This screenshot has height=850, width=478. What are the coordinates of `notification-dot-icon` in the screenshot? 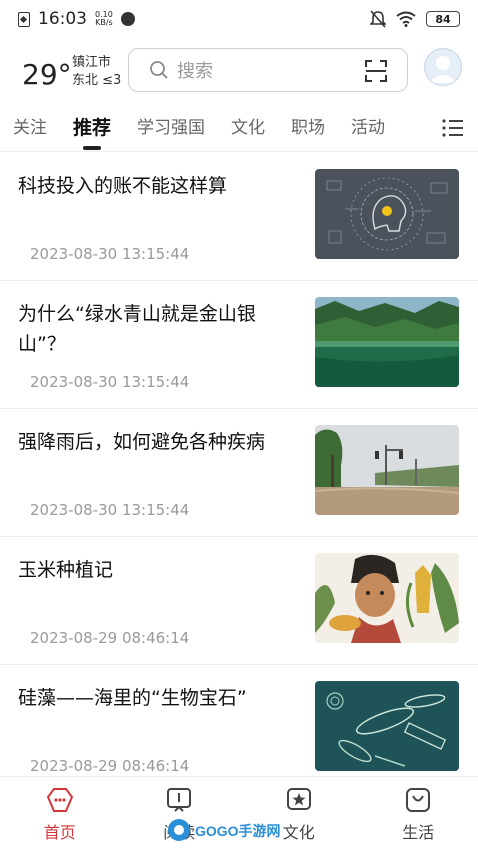 It's located at (127, 19).